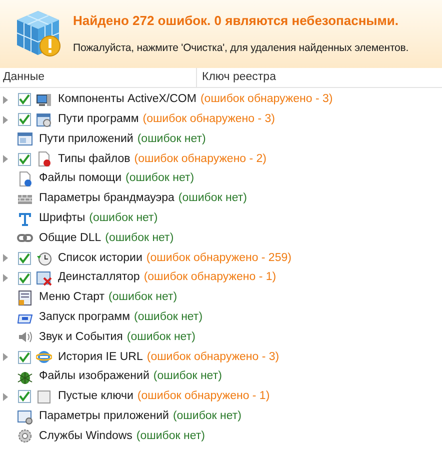 The width and height of the screenshot is (442, 452). Describe the element at coordinates (94, 159) in the screenshot. I see `row-label: Типы файлов` at that location.